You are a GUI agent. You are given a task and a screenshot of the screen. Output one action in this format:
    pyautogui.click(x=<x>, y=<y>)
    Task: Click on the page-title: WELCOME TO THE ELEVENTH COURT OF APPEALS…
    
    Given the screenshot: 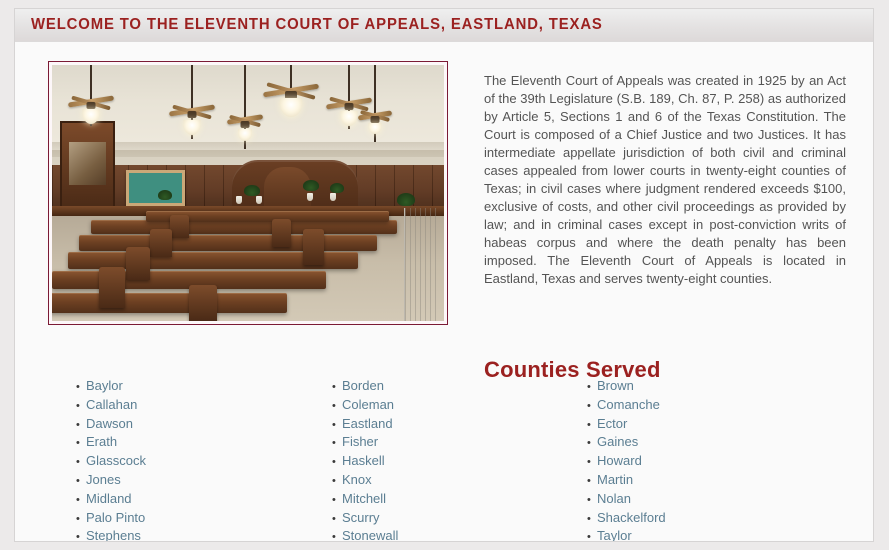 What is the action you would take?
    pyautogui.click(x=317, y=24)
    